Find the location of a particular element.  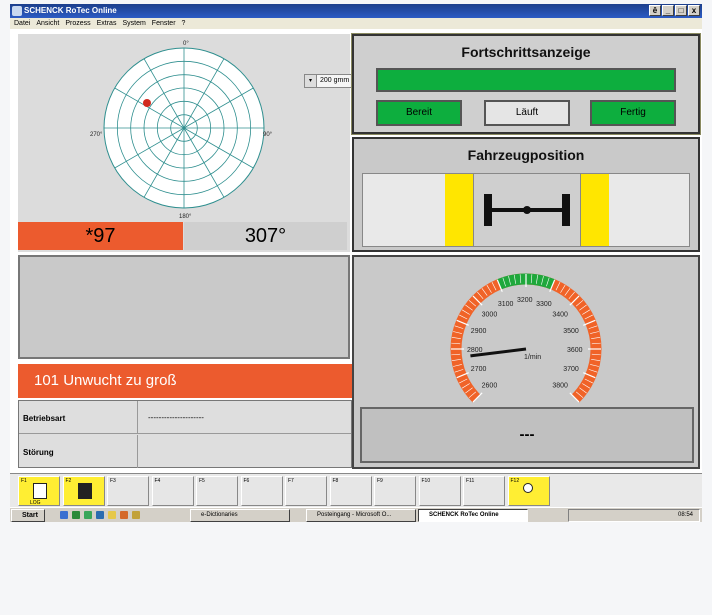

menu-datei: Datei is located at coordinates (22, 23).